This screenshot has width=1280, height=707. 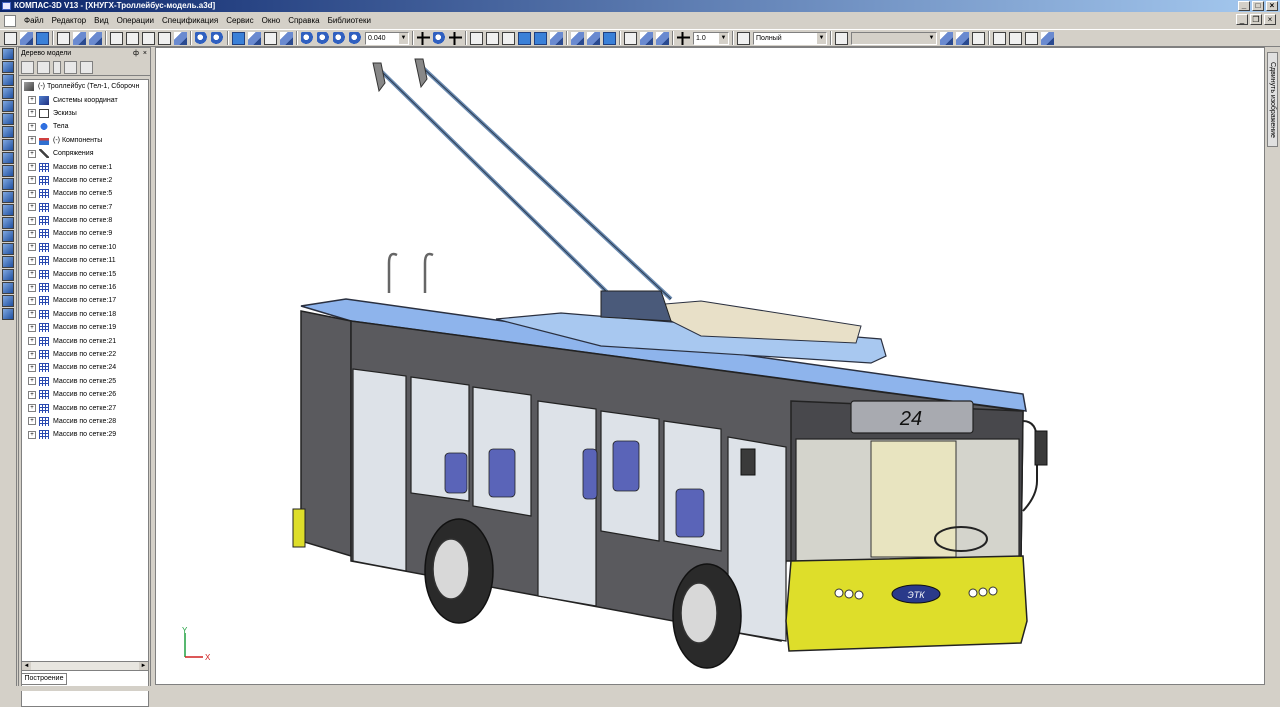 What do you see at coordinates (1272, 6) in the screenshot?
I see `close-button: ×` at bounding box center [1272, 6].